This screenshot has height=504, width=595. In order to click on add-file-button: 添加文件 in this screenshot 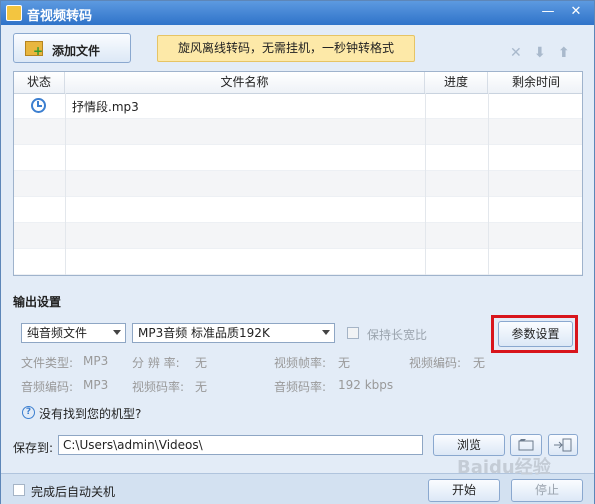, I will do `click(72, 48)`.